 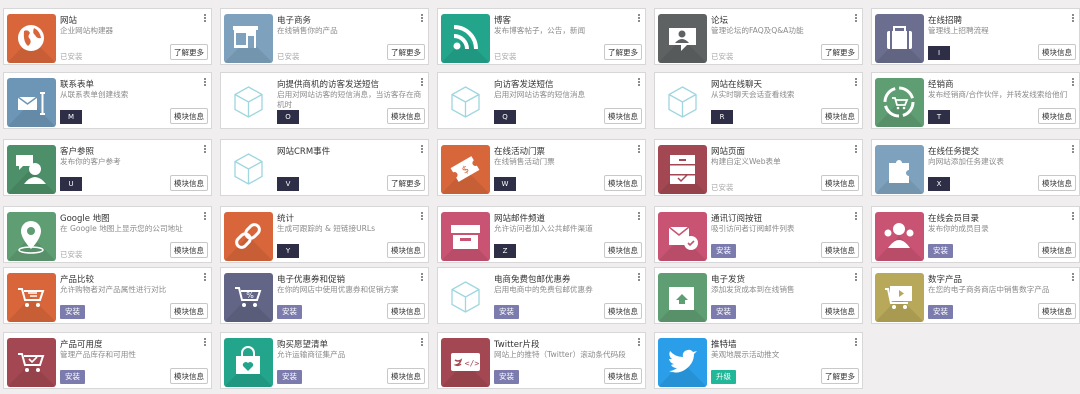 I want to click on app-card: 电商免费包邮优惠券 启用电商中的免费包邮优惠券 安装 模块信息, so click(x=541, y=295).